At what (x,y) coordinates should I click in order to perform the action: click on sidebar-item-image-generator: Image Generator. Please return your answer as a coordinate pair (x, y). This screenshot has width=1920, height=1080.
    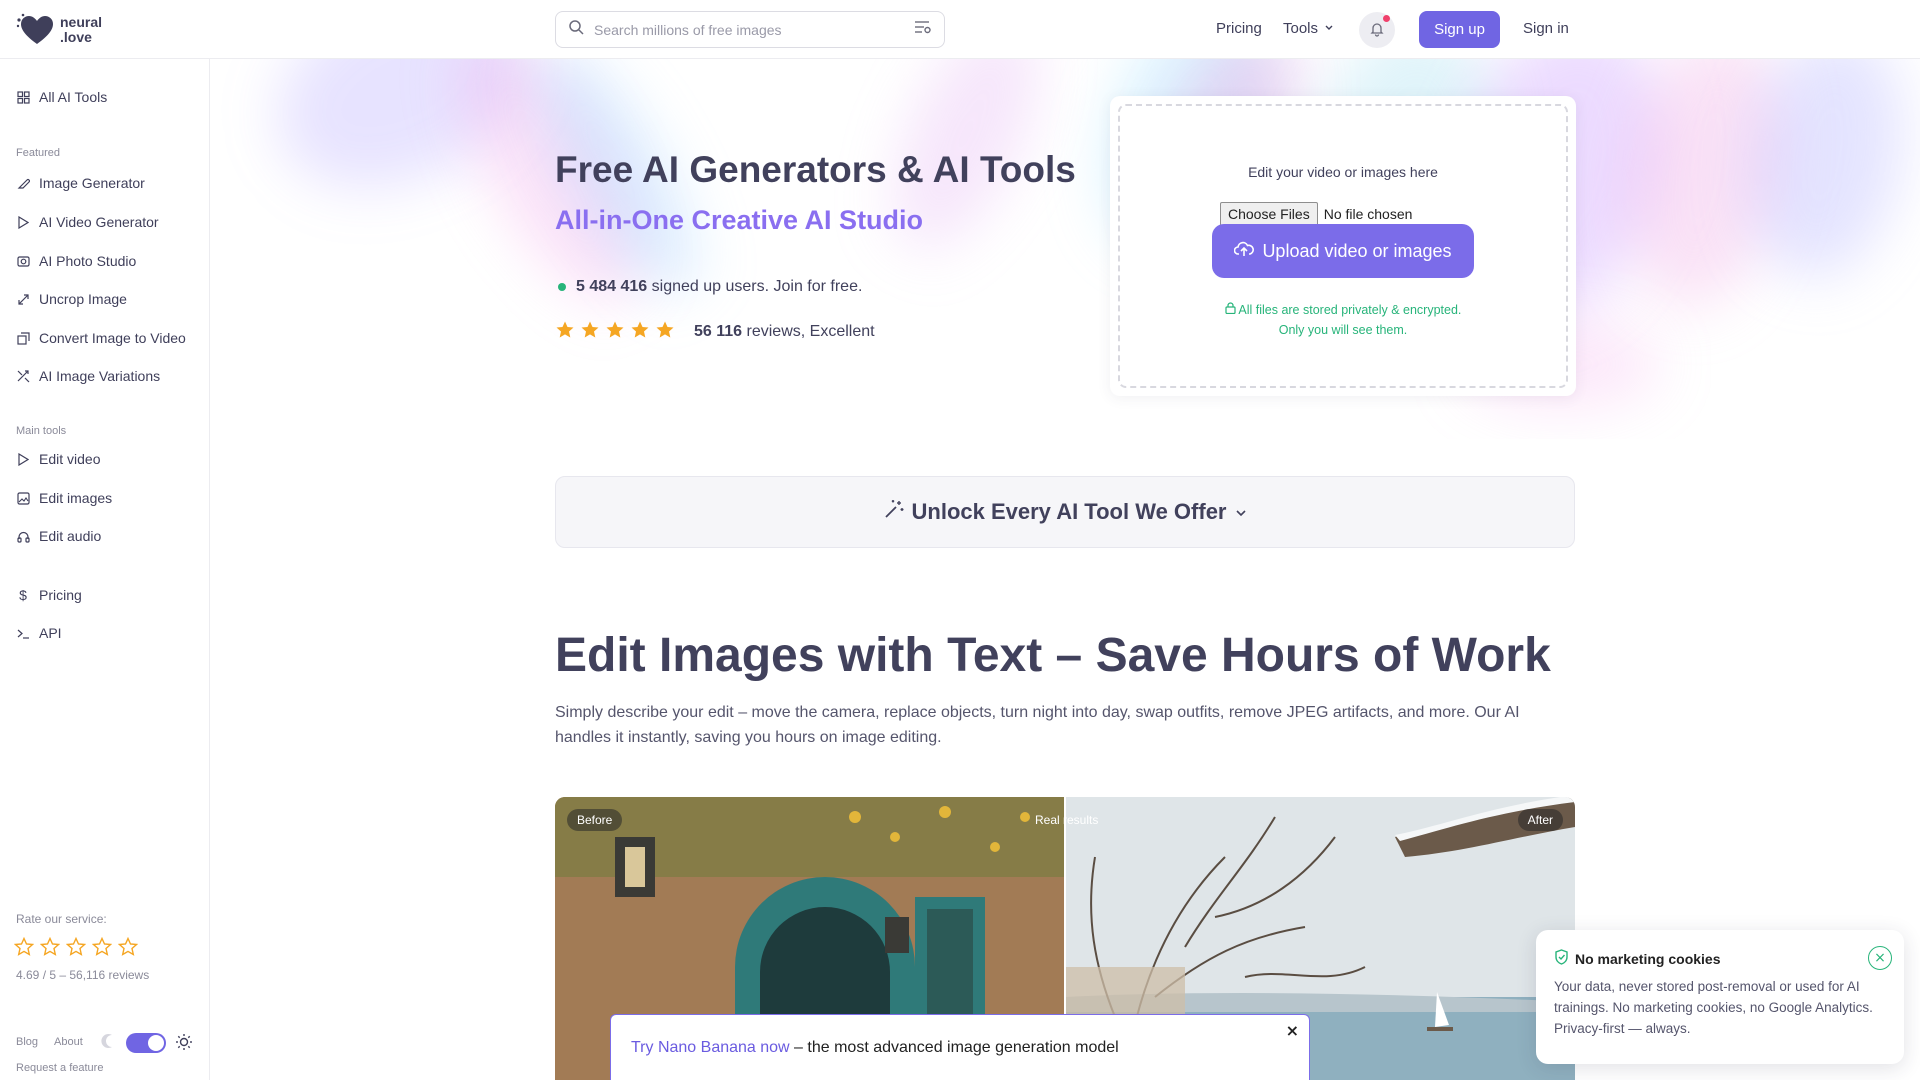
    Looking at the image, I should click on (80, 183).